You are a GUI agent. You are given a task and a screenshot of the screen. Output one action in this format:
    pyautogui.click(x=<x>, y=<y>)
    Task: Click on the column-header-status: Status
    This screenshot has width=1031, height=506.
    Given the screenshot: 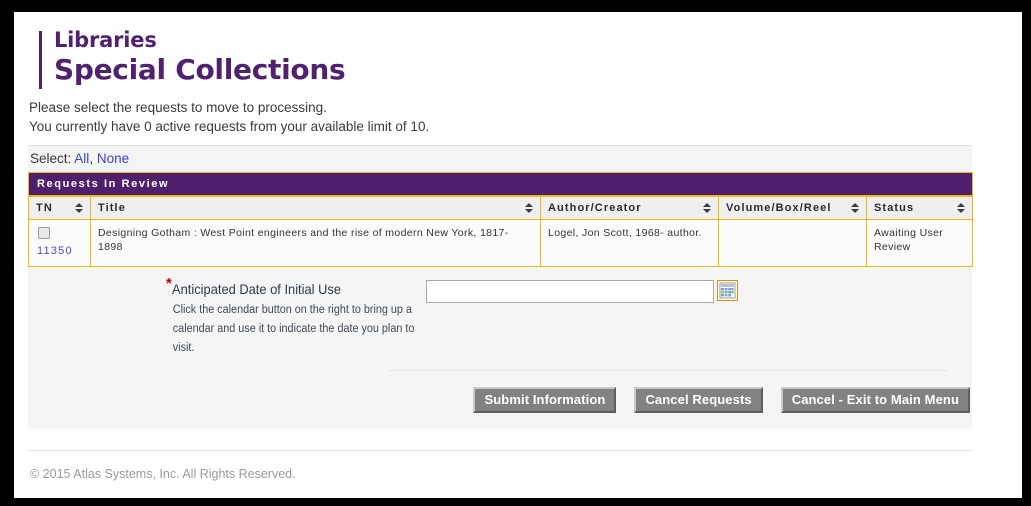 What is the action you would take?
    pyautogui.click(x=919, y=208)
    